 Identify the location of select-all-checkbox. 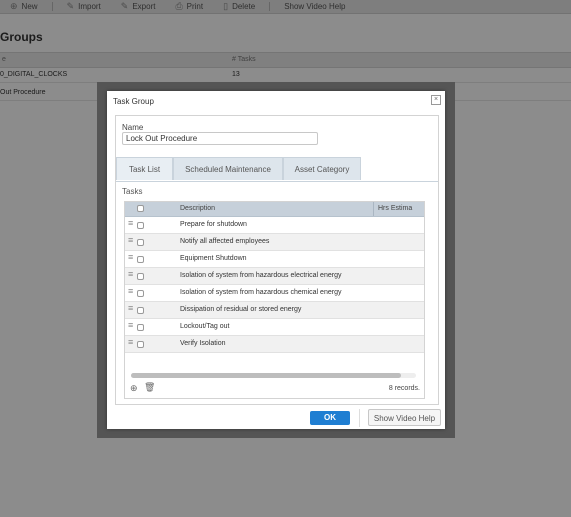
(140, 208).